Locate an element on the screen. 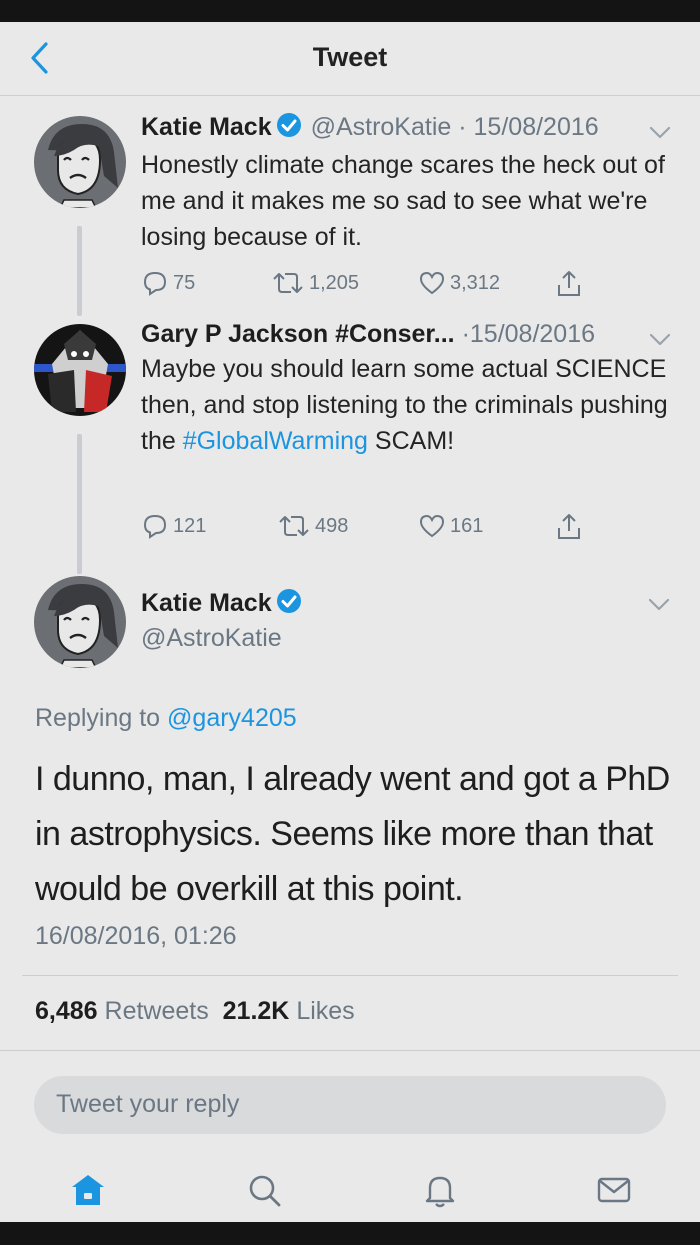 The height and width of the screenshot is (1245, 700). main-author: Katie Mack is located at coordinates (222, 604).